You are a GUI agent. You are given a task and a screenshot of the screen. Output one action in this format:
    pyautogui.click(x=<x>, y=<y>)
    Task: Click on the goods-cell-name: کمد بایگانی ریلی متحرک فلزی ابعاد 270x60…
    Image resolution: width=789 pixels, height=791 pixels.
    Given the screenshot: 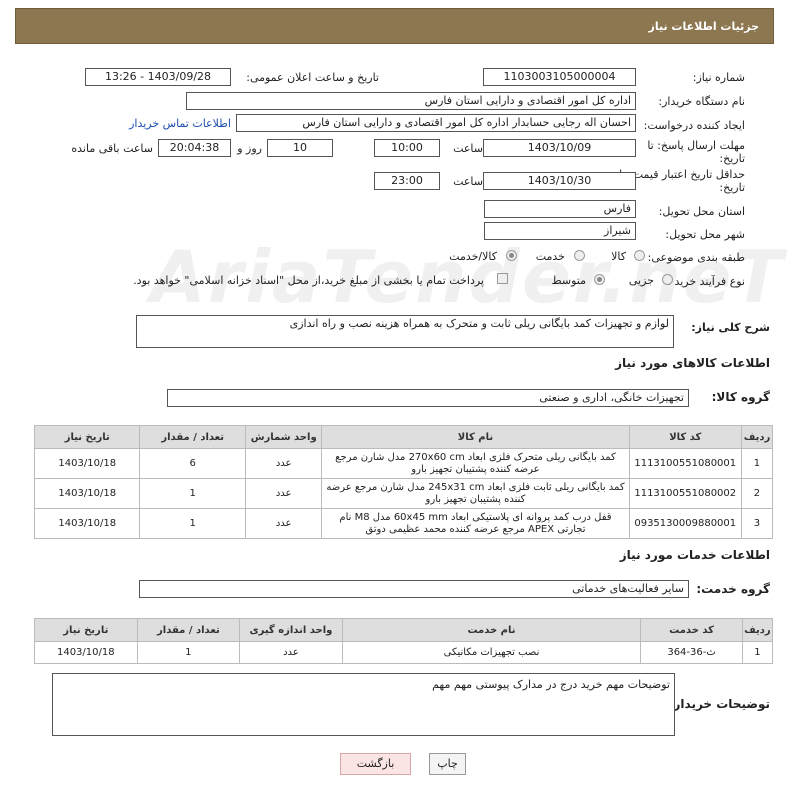 What is the action you would take?
    pyautogui.click(x=475, y=463)
    